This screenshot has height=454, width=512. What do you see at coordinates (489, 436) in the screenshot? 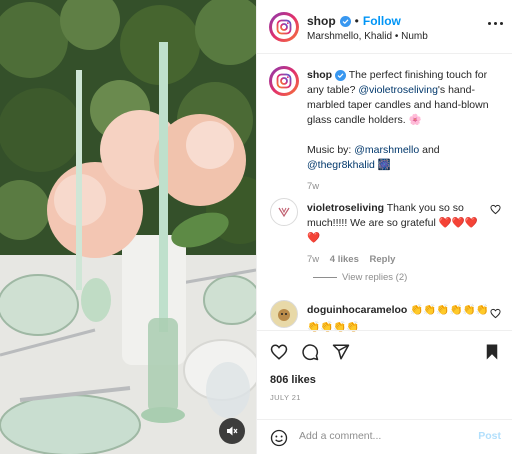
I see `post-button: Post` at bounding box center [489, 436].